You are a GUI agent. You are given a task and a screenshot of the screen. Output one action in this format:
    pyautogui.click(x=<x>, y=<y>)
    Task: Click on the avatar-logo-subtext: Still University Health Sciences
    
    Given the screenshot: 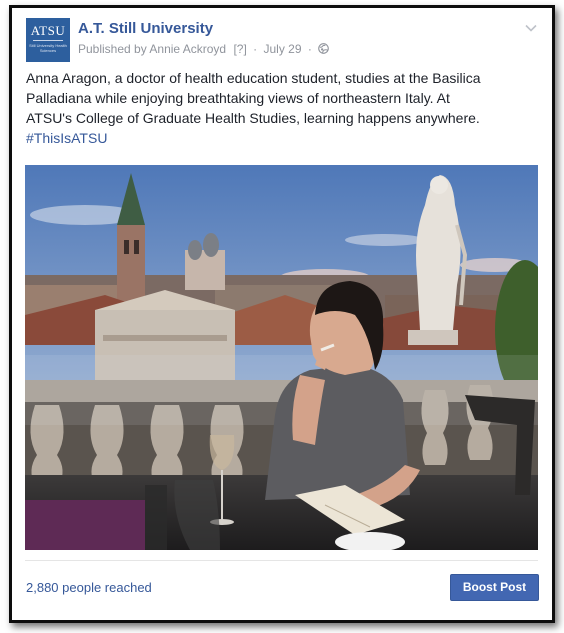 What is the action you would take?
    pyautogui.click(x=48, y=48)
    